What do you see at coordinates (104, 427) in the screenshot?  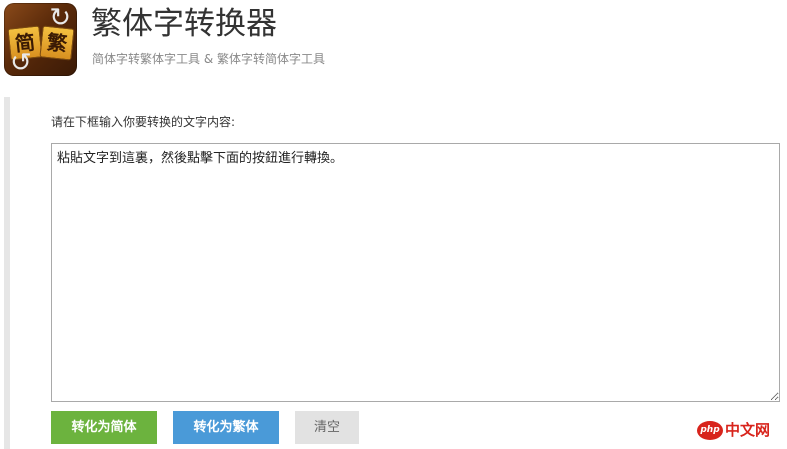 I see `convert-to-simplified-button: 转化为简体` at bounding box center [104, 427].